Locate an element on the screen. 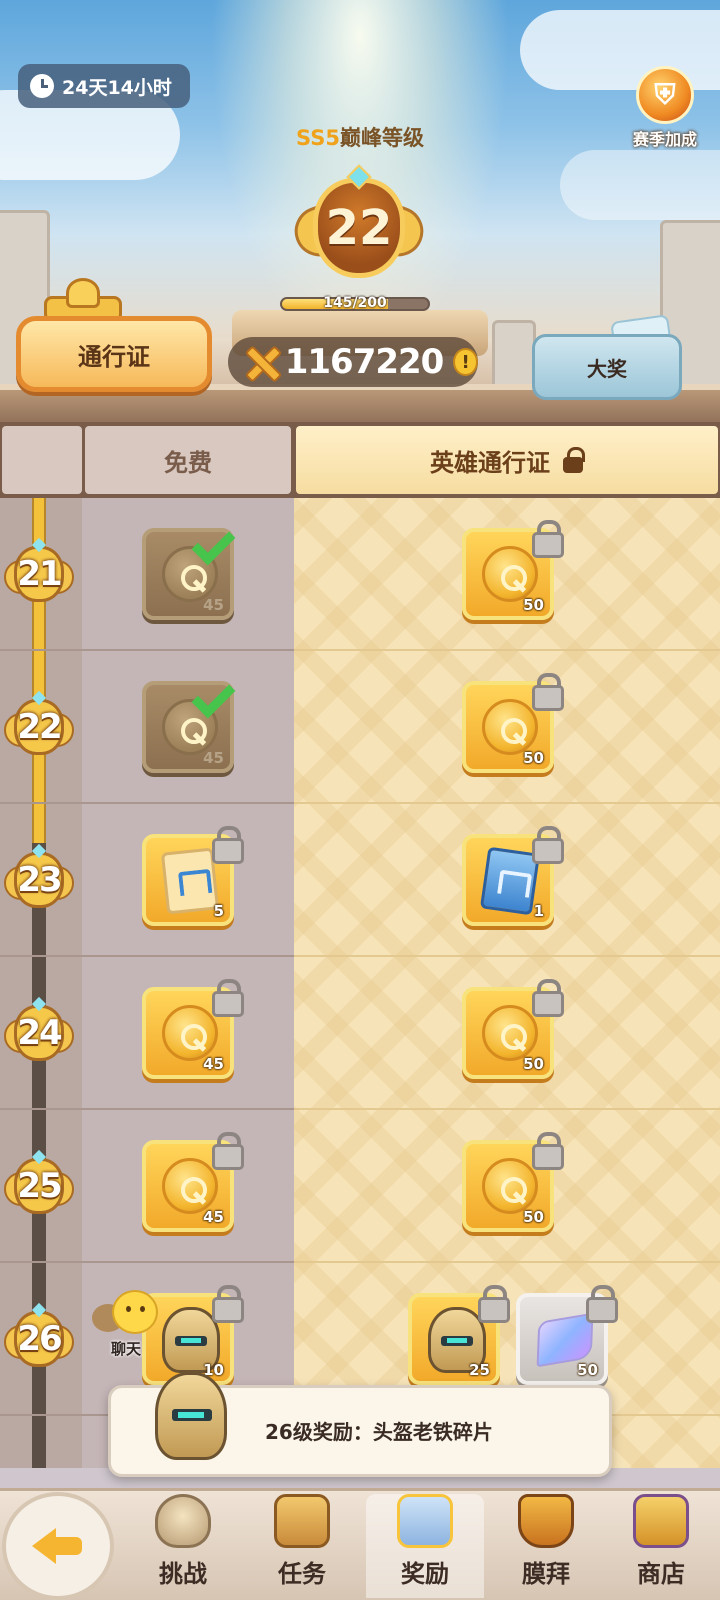 The image size is (720, 1600). back-arrow-icon is located at coordinates (58, 1546).